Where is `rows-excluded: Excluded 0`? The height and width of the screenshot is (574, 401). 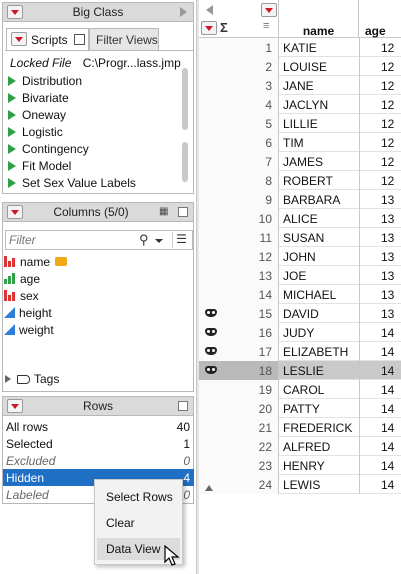 rows-excluded: Excluded 0 is located at coordinates (98, 460).